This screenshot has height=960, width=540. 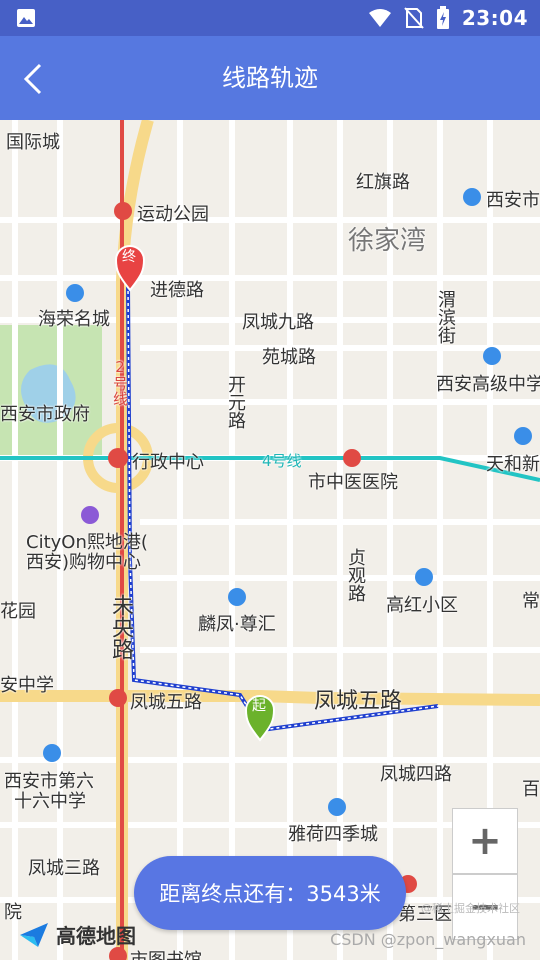 I want to click on map-label: 十六中学, so click(x=50, y=801).